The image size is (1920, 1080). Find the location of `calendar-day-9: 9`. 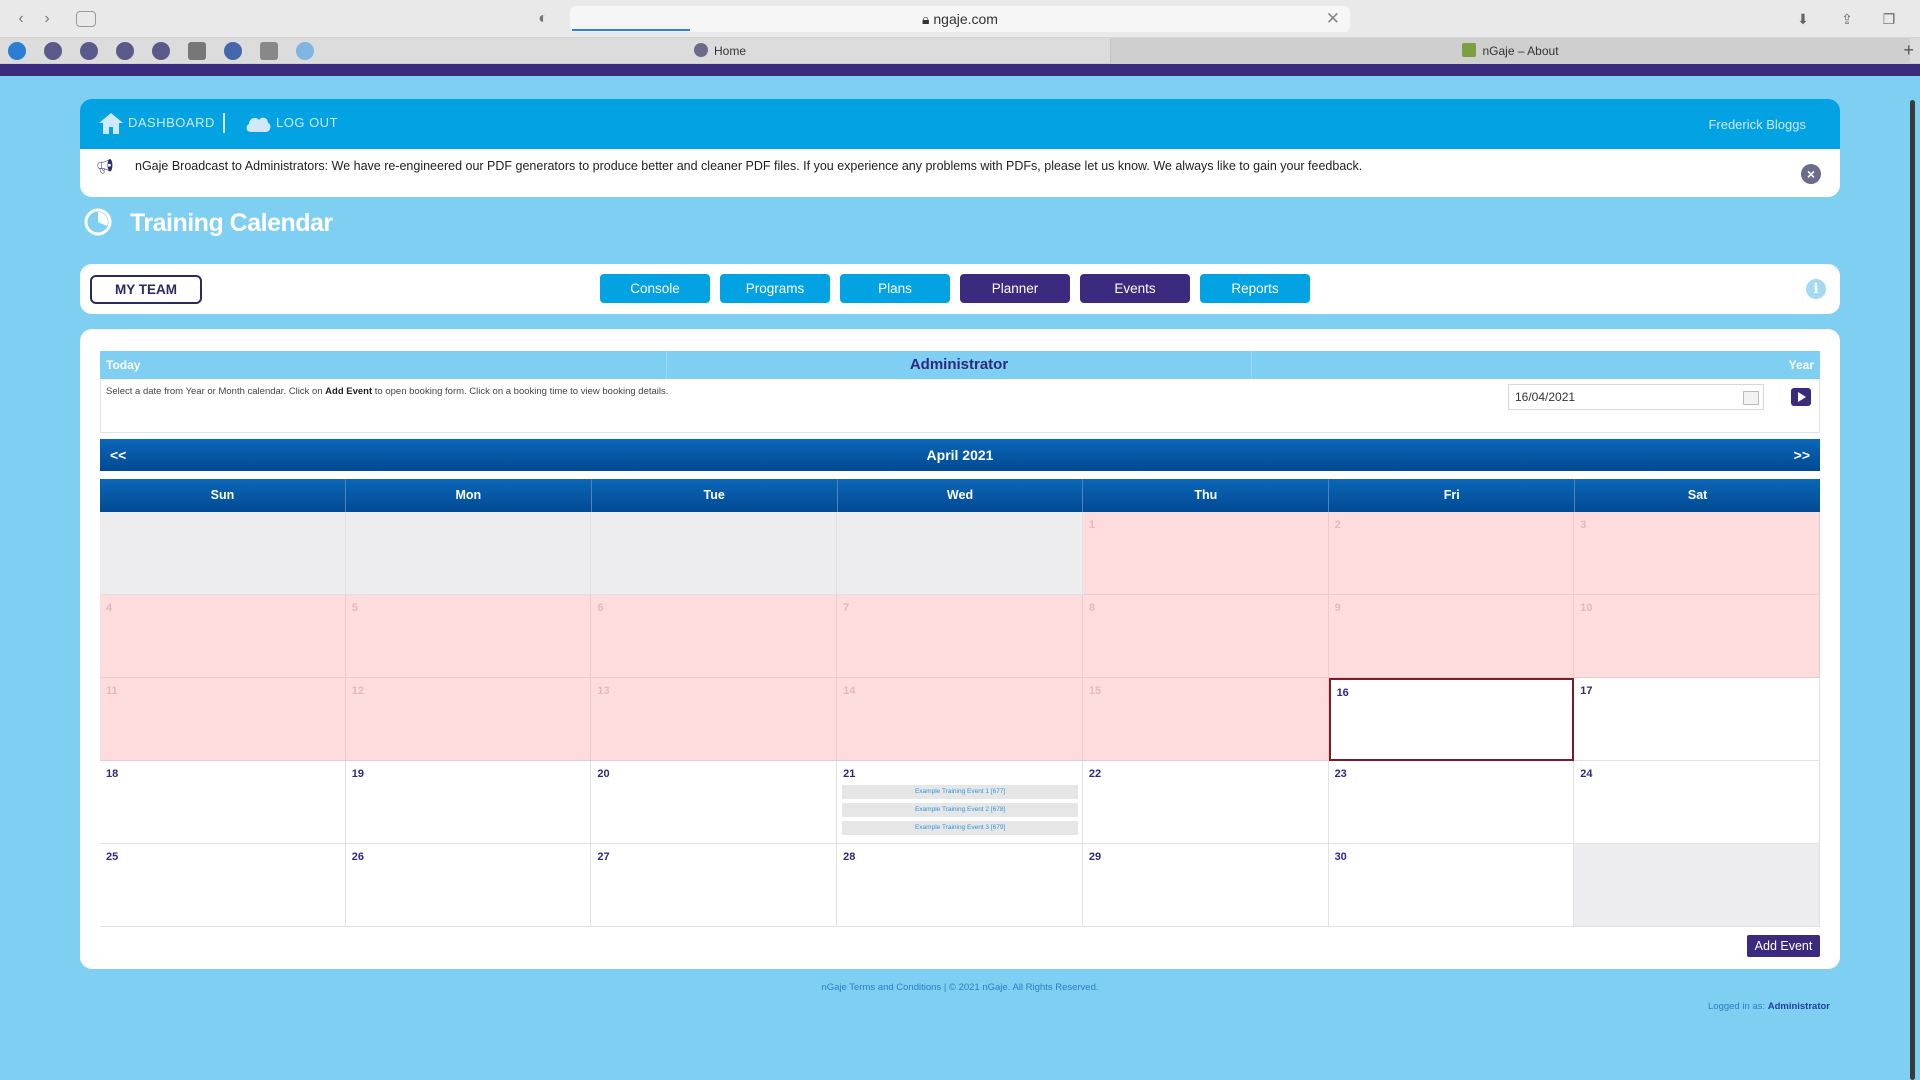

calendar-day-9: 9 is located at coordinates (1451, 636).